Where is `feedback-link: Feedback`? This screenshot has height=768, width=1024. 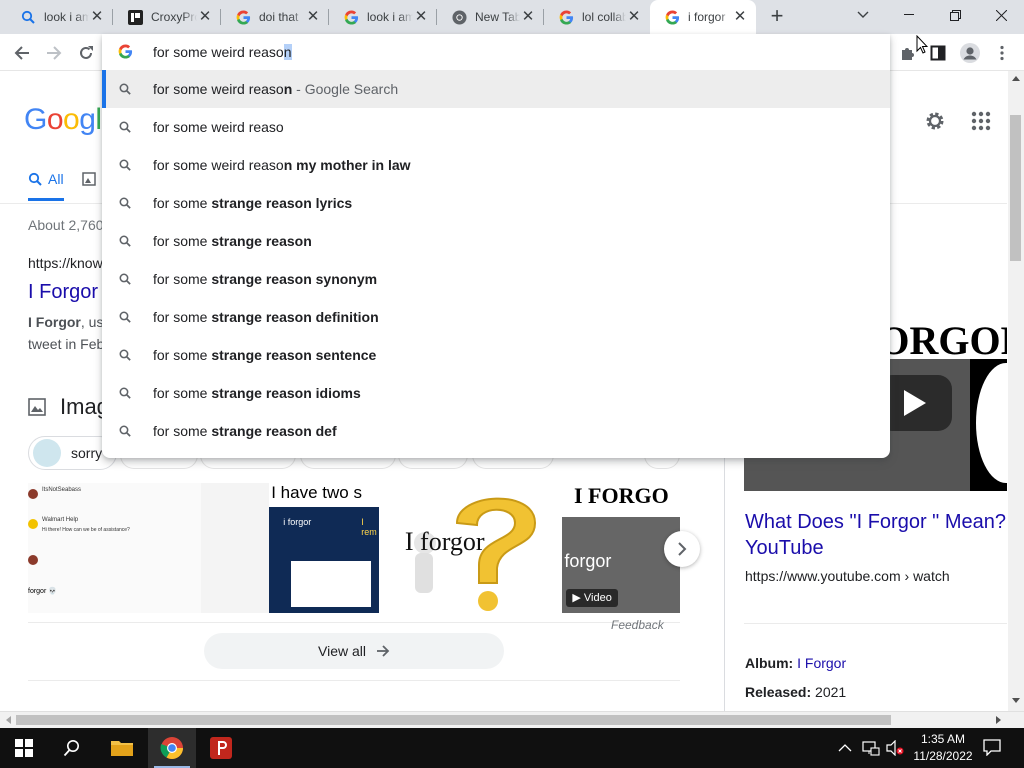
feedback-link: Feedback is located at coordinates (637, 625).